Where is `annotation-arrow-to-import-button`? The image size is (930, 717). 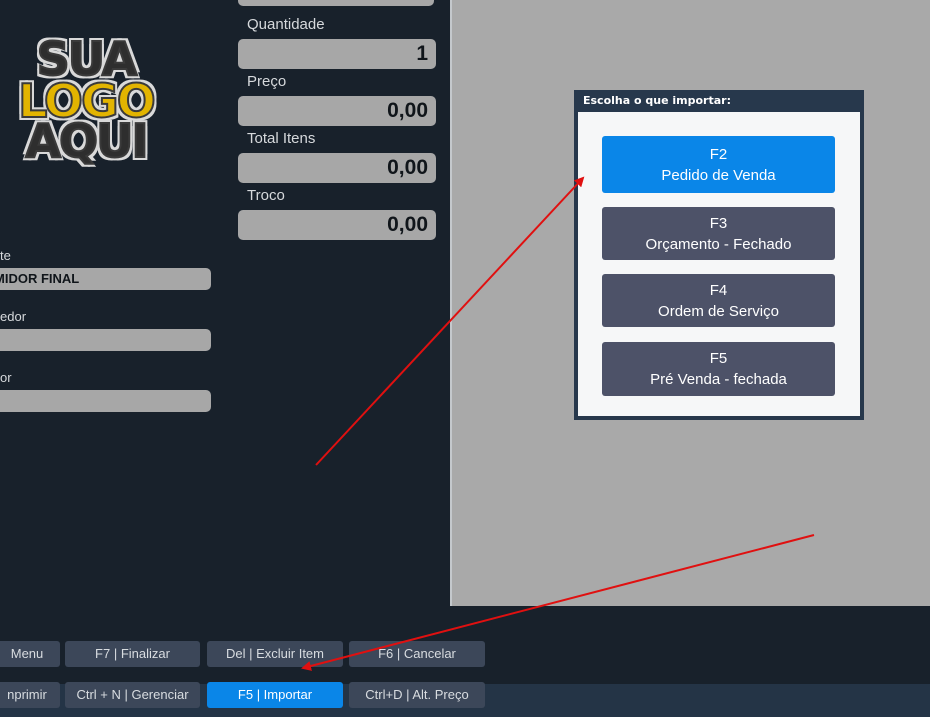
annotation-arrow-to-import-button is located at coordinates (558, 602).